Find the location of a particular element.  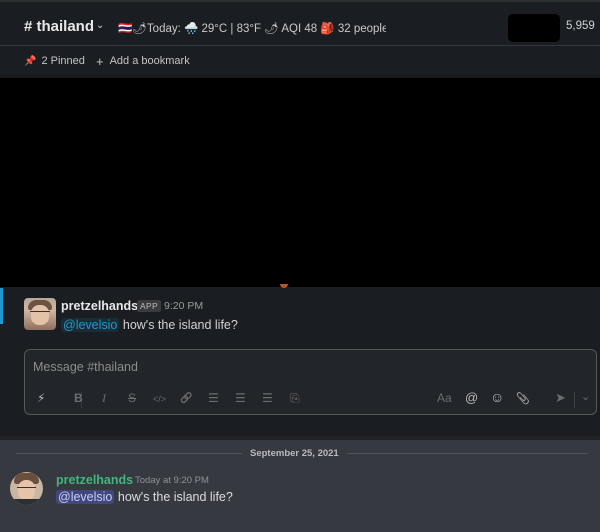

bold-icon: B is located at coordinates (78, 398).